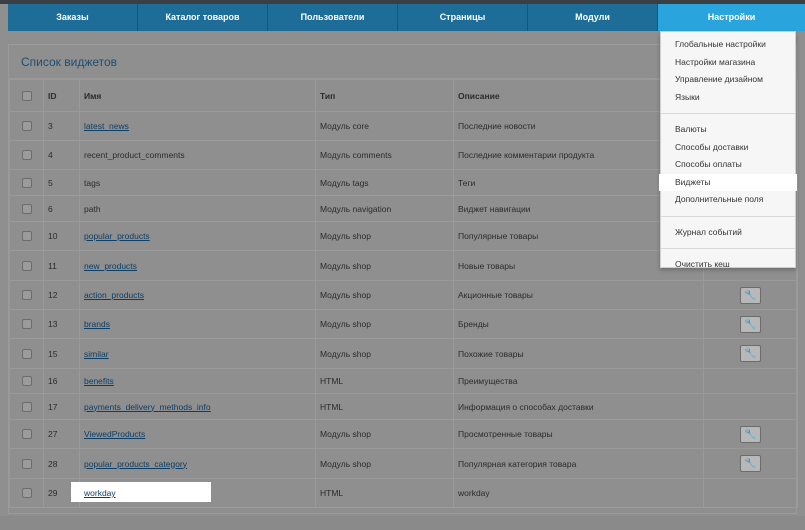  Describe the element at coordinates (100, 493) in the screenshot. I see `widget-name-link: workday` at that location.